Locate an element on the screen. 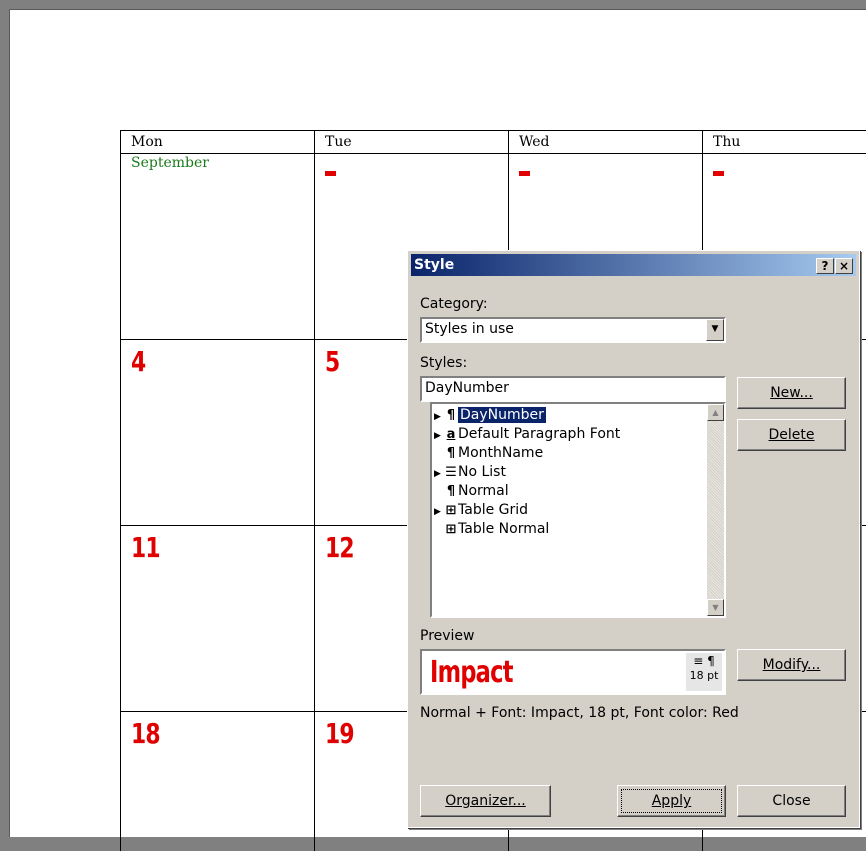 Image resolution: width=866 pixels, height=851 pixels. list-item-label: Table Normal is located at coordinates (504, 529).